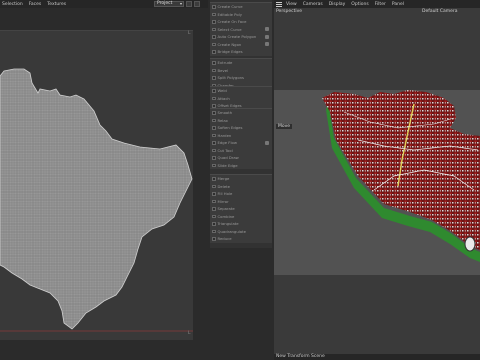 The width and height of the screenshot is (480, 360). Describe the element at coordinates (224, 135) in the screenshot. I see `tool-label: Harden` at that location.